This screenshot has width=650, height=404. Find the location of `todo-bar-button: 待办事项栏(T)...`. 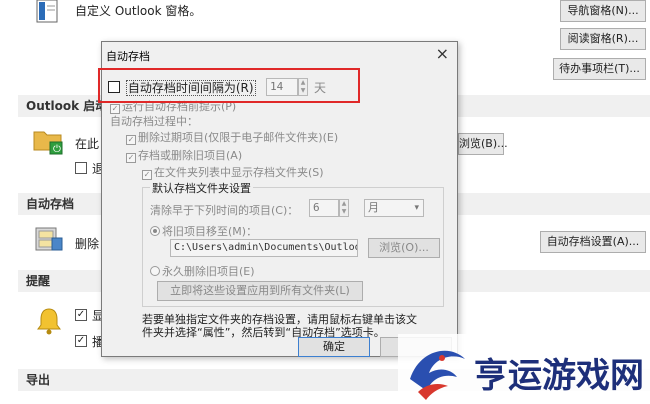

todo-bar-button: 待办事项栏(T)... is located at coordinates (599, 69).